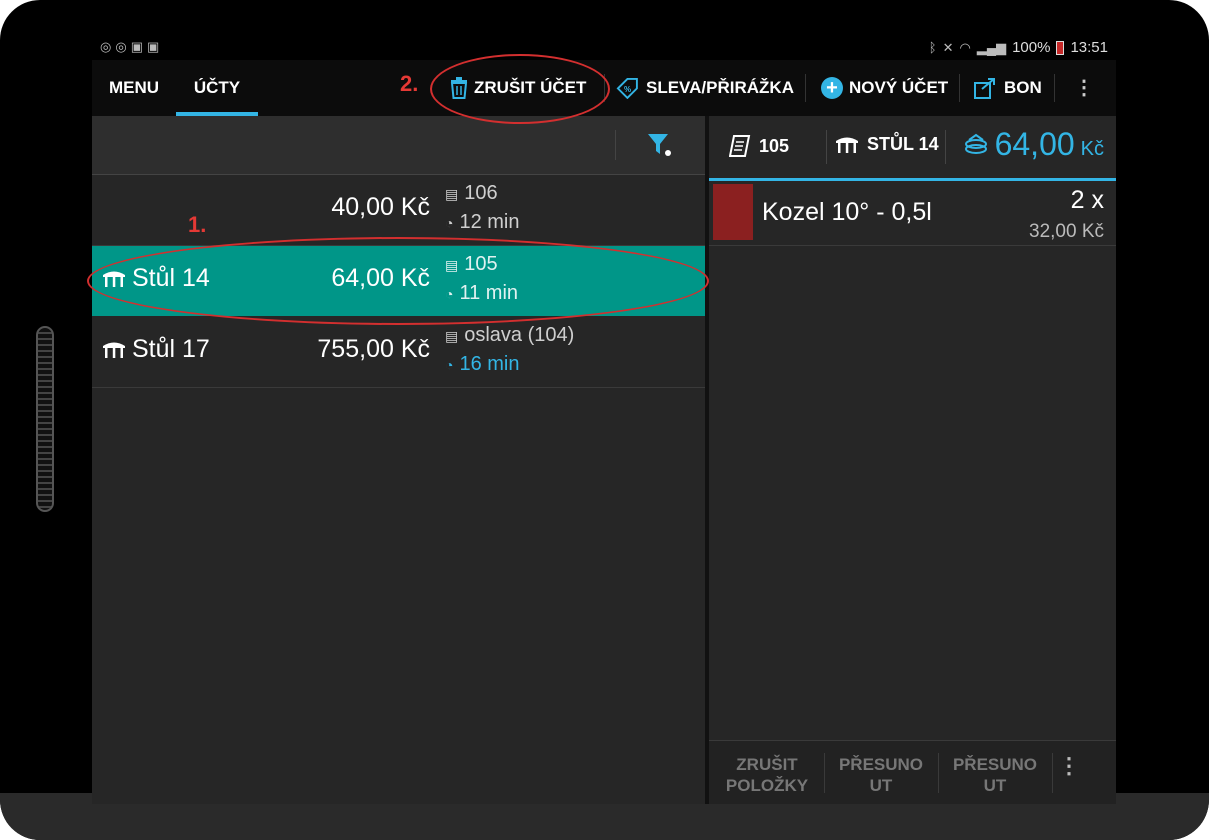 The image size is (1209, 840). I want to click on account-receipt: ▤ 106, so click(471, 193).